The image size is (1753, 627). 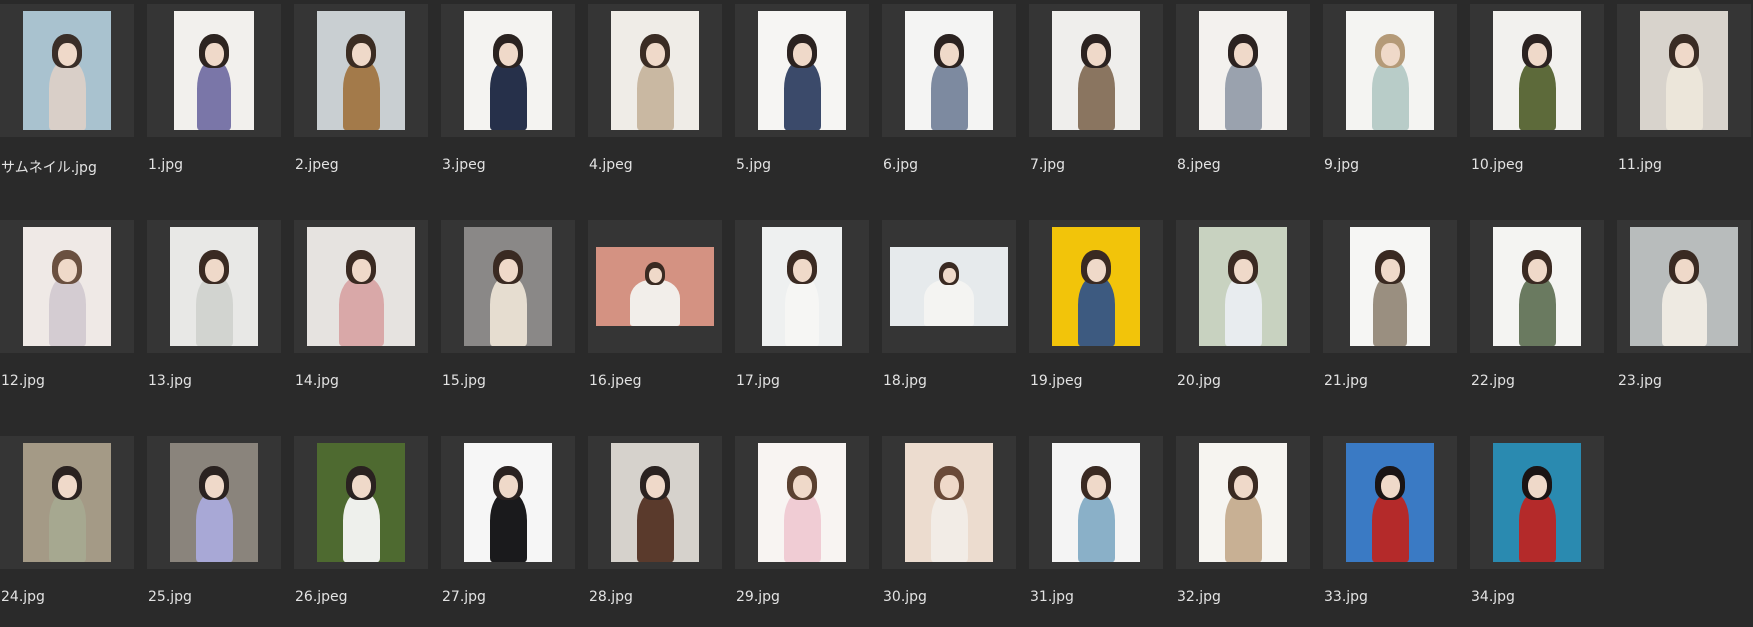 I want to click on file-tile: 19.jpeg, so click(x=1096, y=321).